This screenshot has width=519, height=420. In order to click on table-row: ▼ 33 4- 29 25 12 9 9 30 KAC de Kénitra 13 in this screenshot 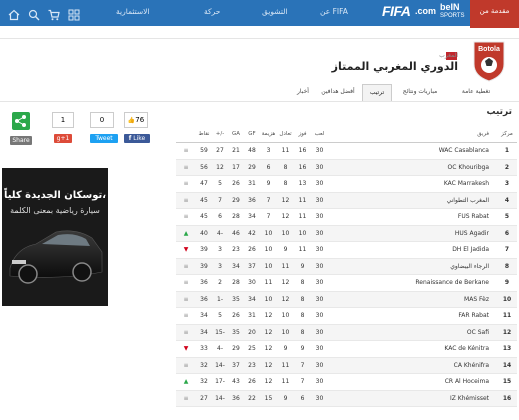, I will do `click(346, 349)`.